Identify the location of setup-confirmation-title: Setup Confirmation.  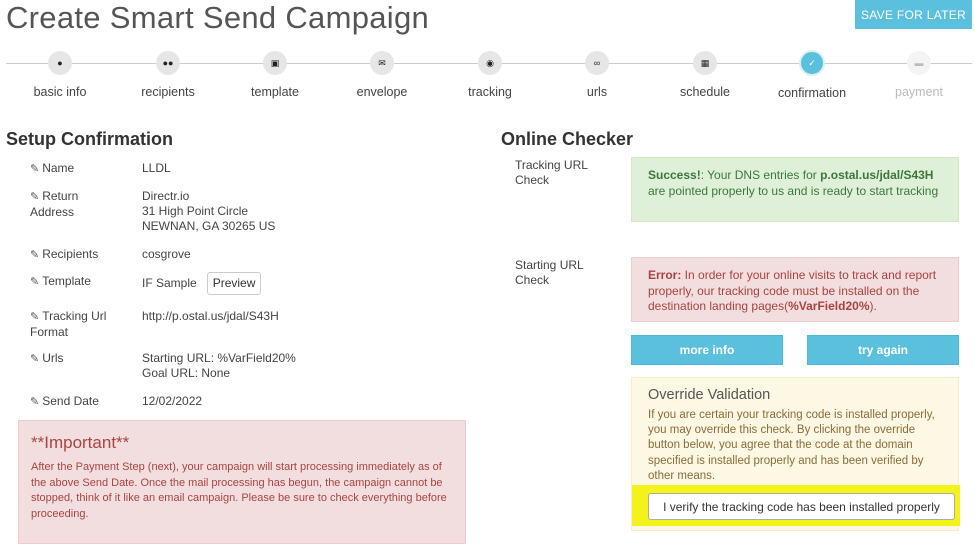
(89, 139).